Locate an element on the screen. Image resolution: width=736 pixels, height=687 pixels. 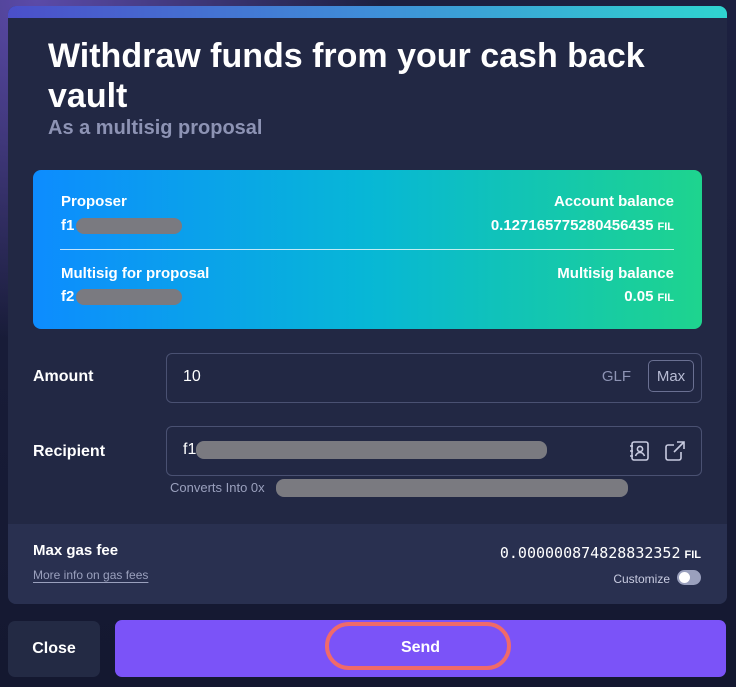
send-button-label: Send is located at coordinates (420, 647).